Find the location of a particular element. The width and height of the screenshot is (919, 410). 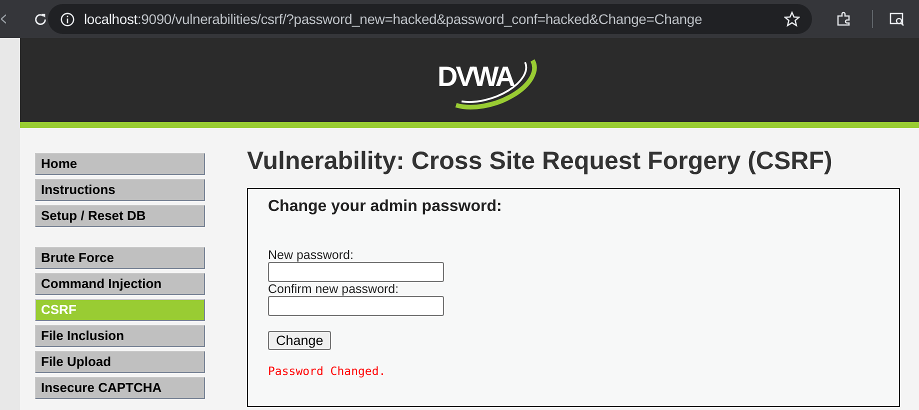

info-icon is located at coordinates (67, 19).